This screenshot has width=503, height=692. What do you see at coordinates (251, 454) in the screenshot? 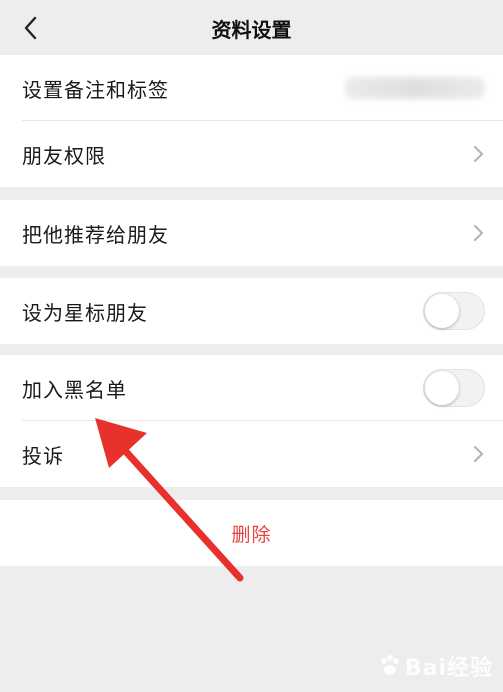
I see `complain-item: 投诉` at bounding box center [251, 454].